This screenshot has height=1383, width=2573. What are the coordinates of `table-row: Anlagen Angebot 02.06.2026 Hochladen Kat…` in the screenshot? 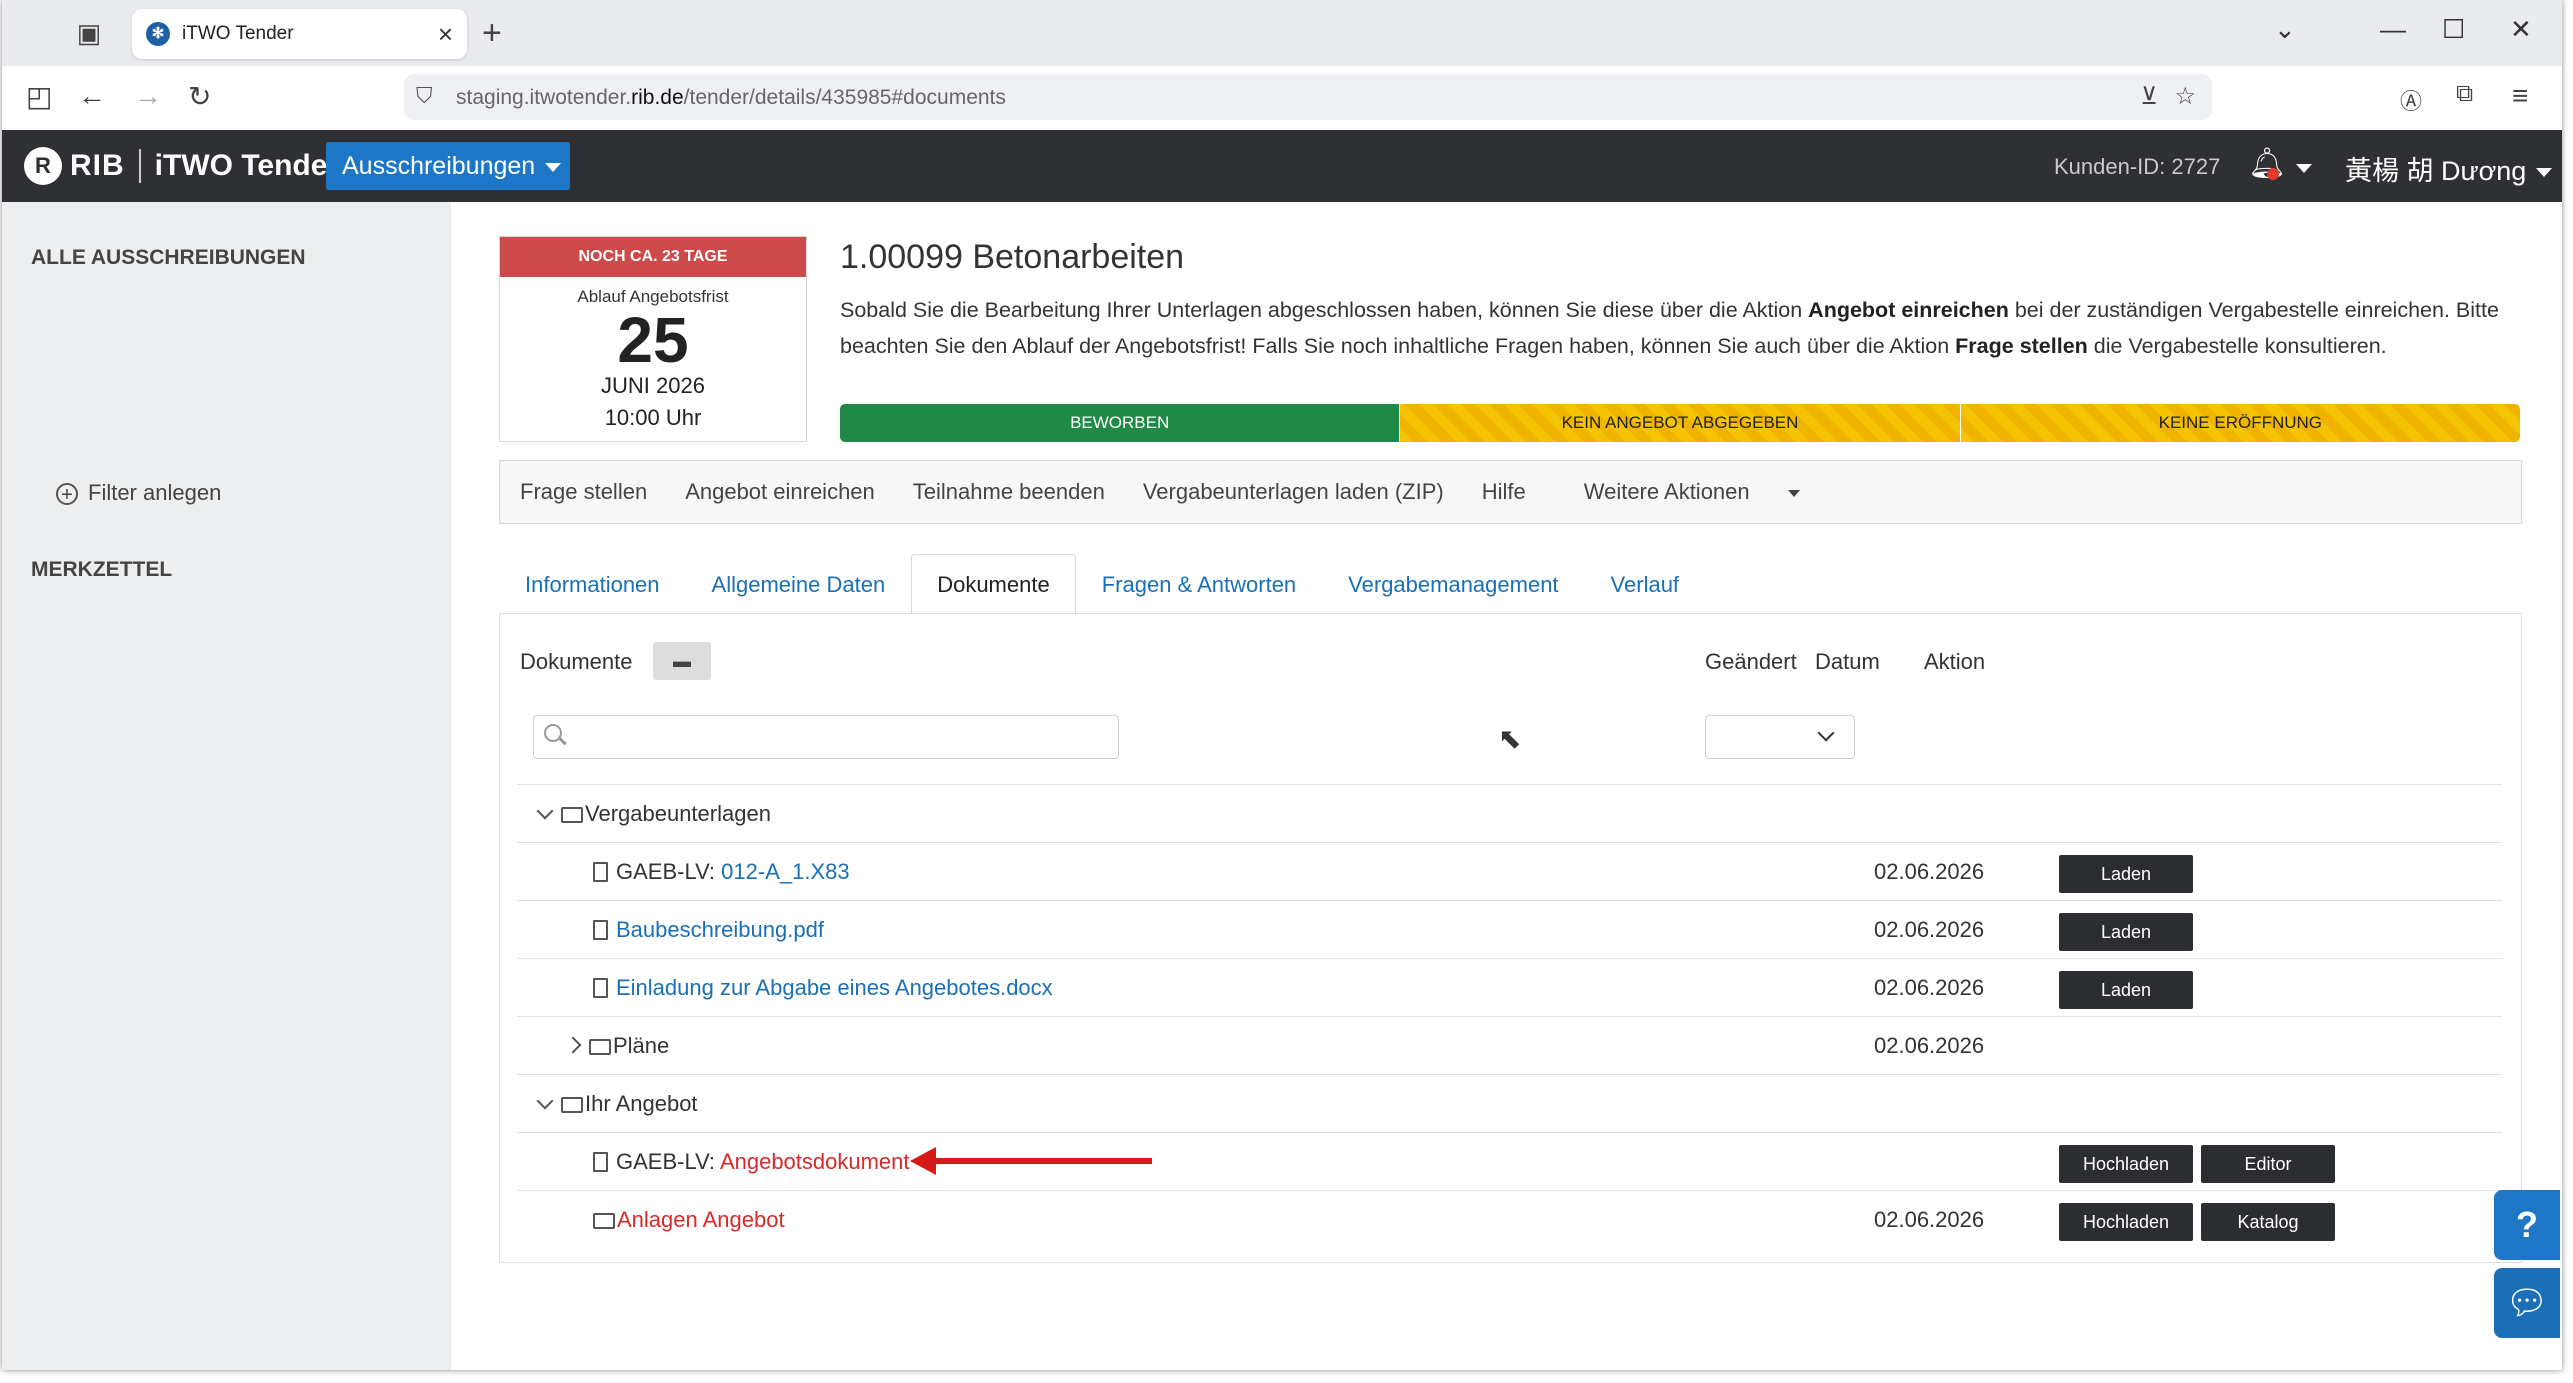 It's located at (1509, 1219).